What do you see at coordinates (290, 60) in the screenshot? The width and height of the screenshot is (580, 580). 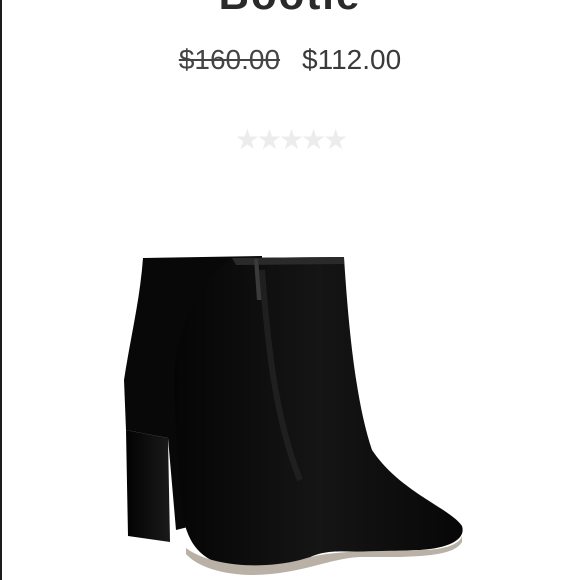 I see `price-row: $160.00 $112.00` at bounding box center [290, 60].